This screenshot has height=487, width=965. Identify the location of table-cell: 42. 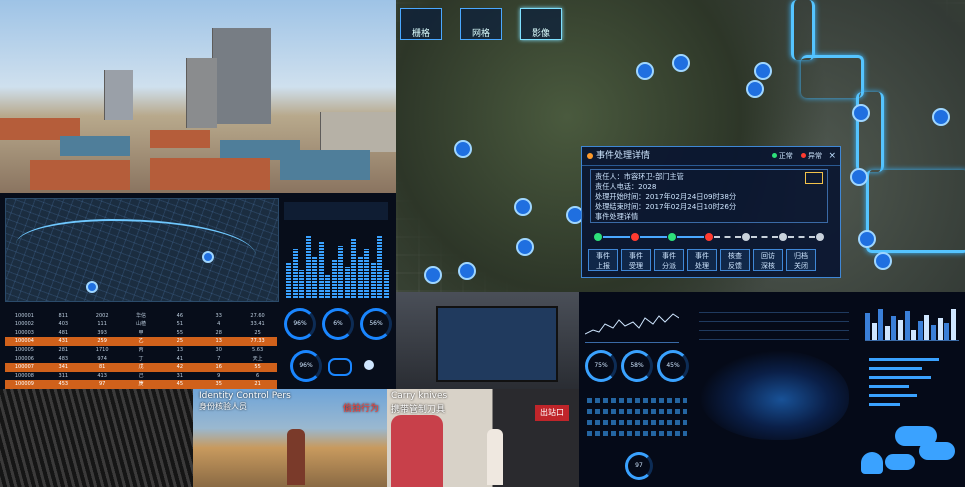
(180, 367).